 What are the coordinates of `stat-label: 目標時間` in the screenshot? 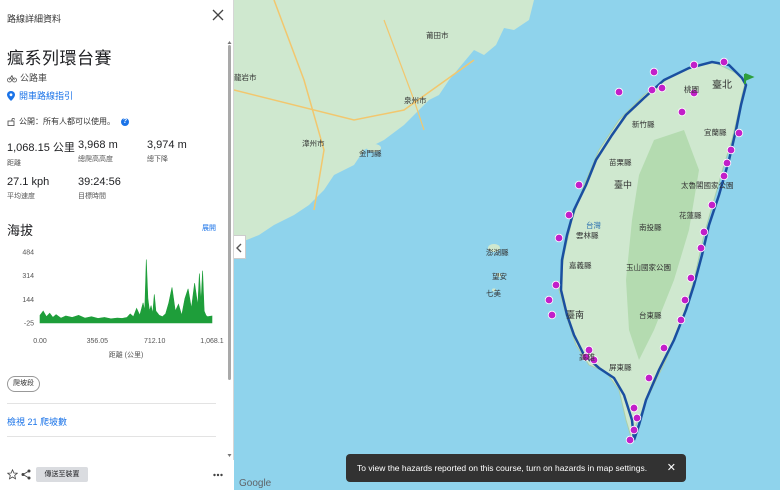 It's located at (92, 196).